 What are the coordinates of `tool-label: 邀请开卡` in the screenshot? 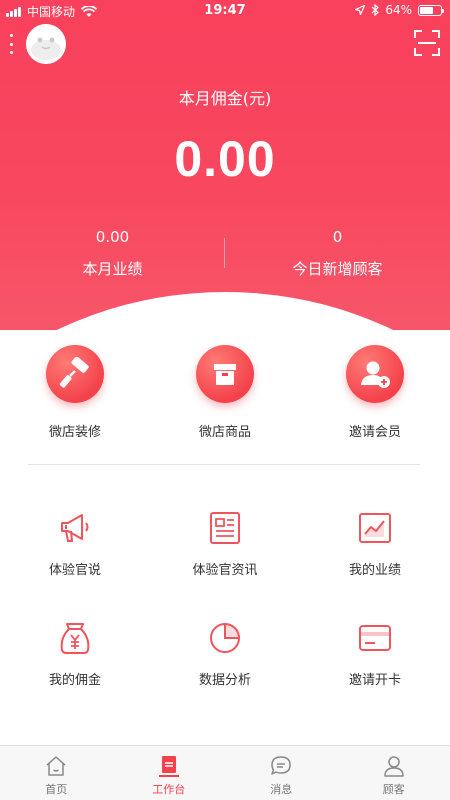 It's located at (374, 680).